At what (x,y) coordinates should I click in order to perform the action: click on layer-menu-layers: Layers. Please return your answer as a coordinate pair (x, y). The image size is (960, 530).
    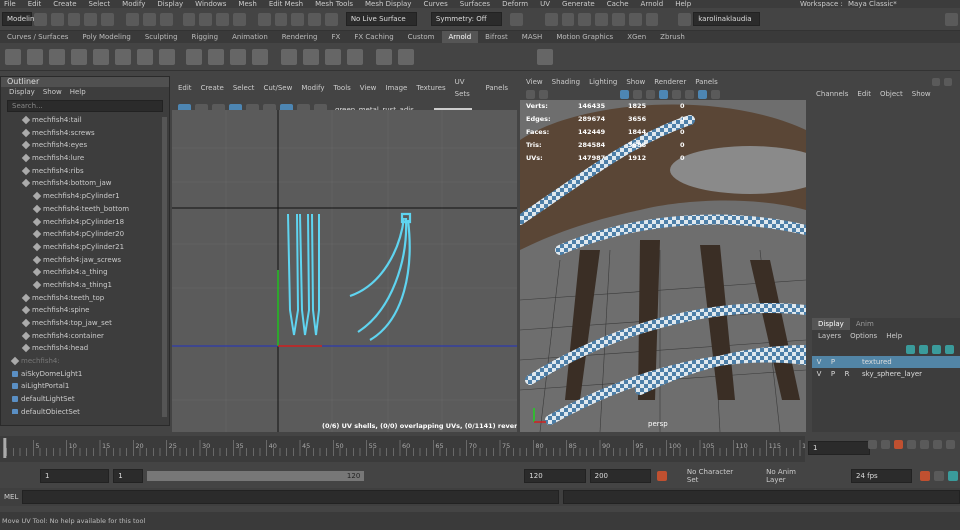
    Looking at the image, I should click on (829, 336).